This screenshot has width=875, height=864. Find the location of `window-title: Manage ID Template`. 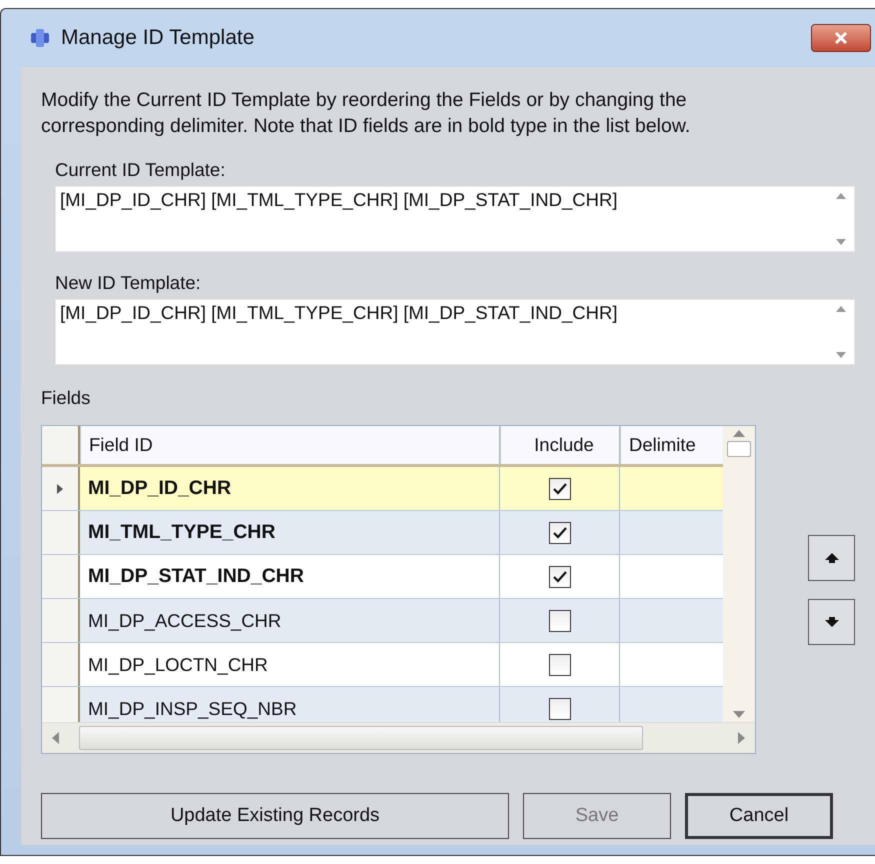

window-title: Manage ID Template is located at coordinates (157, 38).